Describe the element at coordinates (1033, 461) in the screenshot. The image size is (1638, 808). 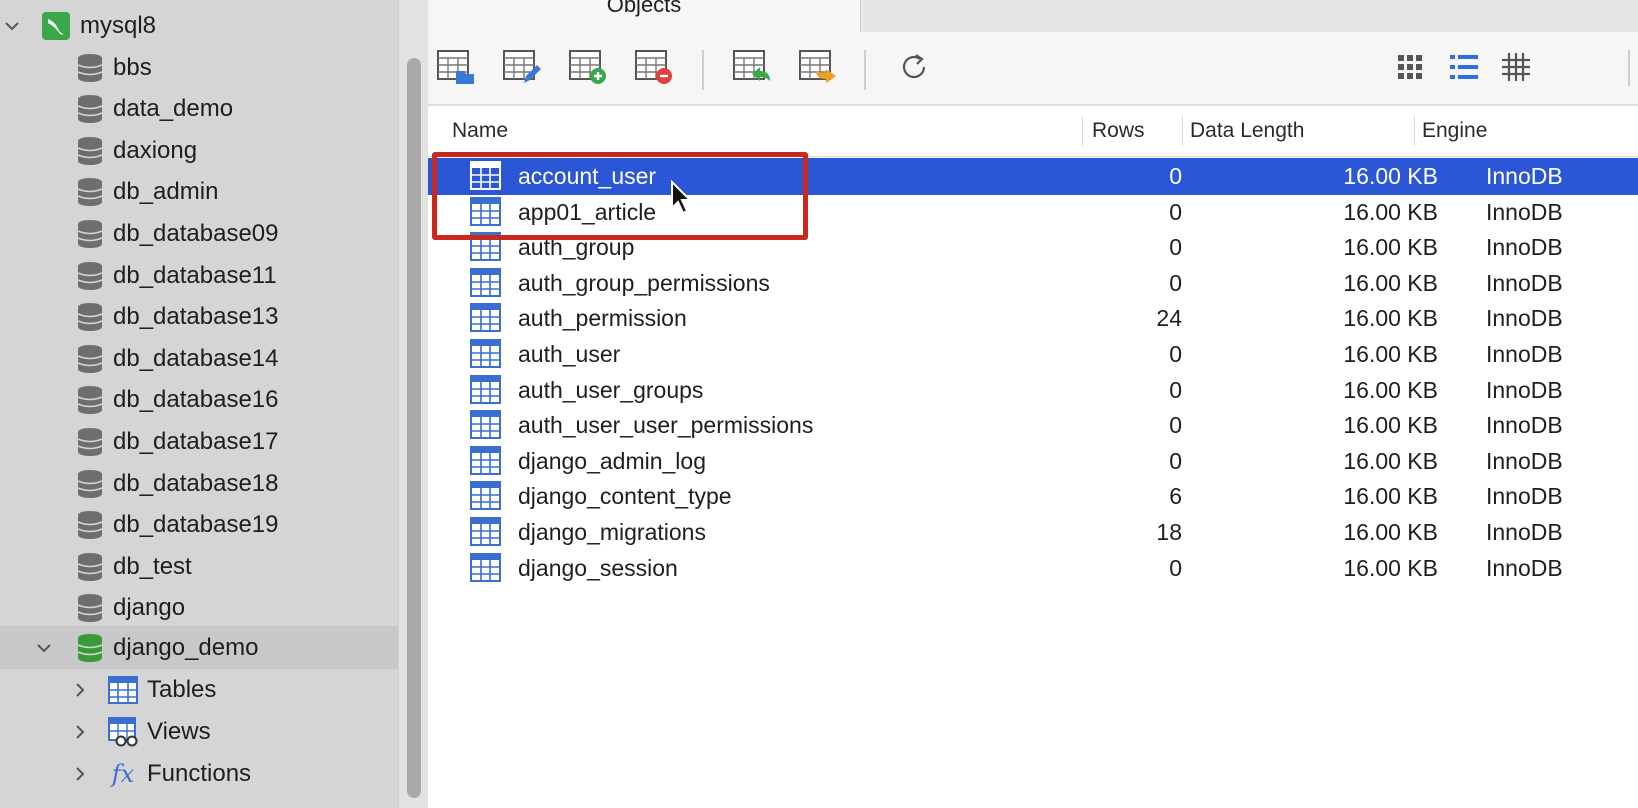
I see `table-row: django_admin_log 0 16.00 KB InnoDB` at that location.